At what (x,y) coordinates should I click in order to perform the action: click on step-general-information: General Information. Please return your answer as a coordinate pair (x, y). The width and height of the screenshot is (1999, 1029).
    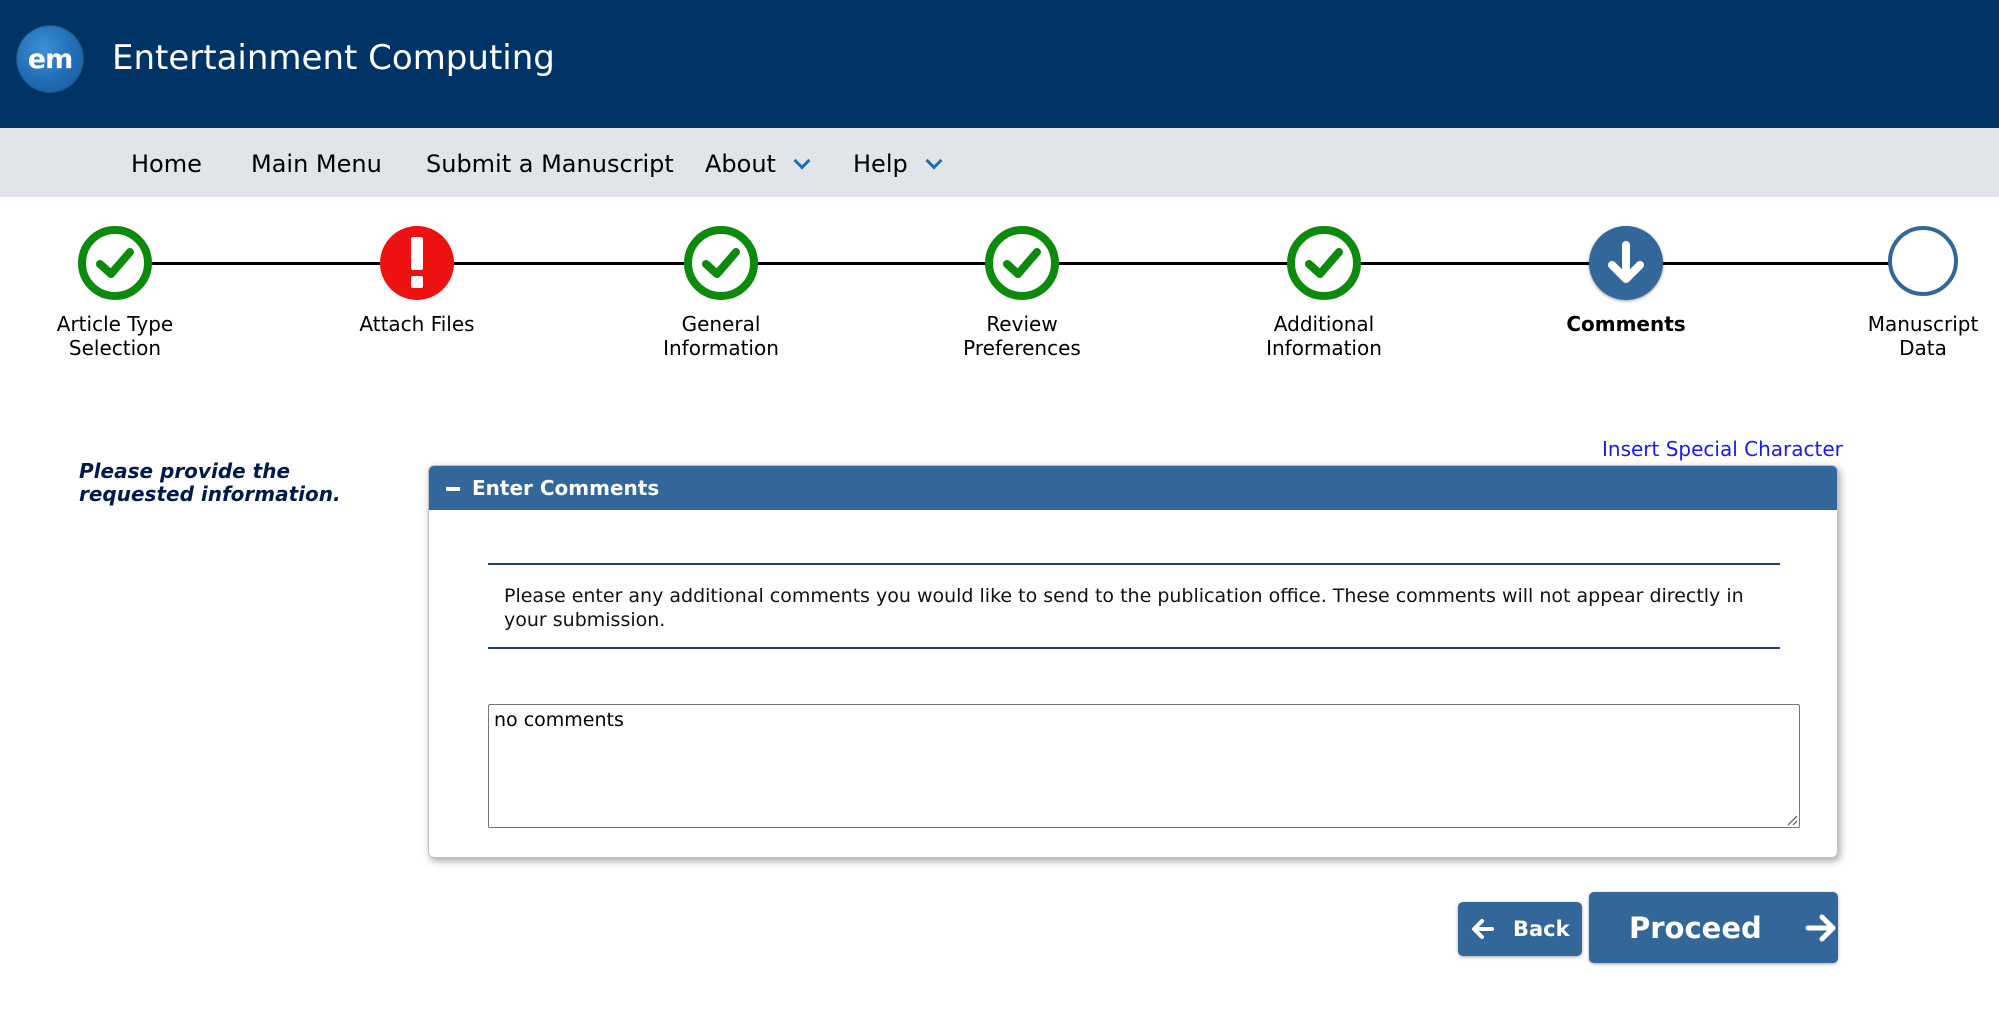
    Looking at the image, I should click on (721, 293).